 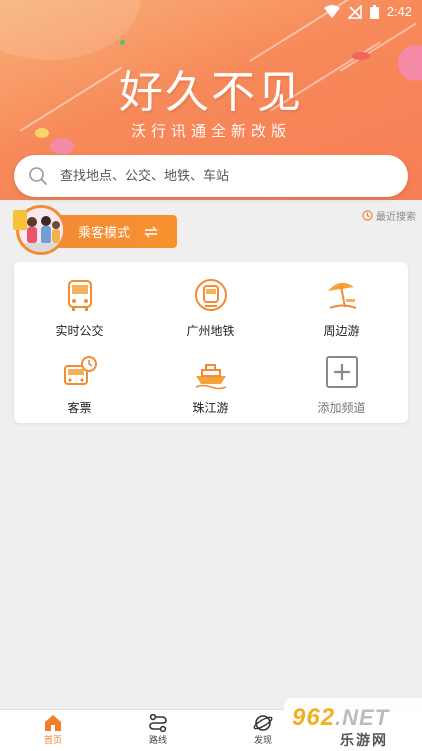 What do you see at coordinates (362, 717) in the screenshot?
I see `watermark-net: .NET` at bounding box center [362, 717].